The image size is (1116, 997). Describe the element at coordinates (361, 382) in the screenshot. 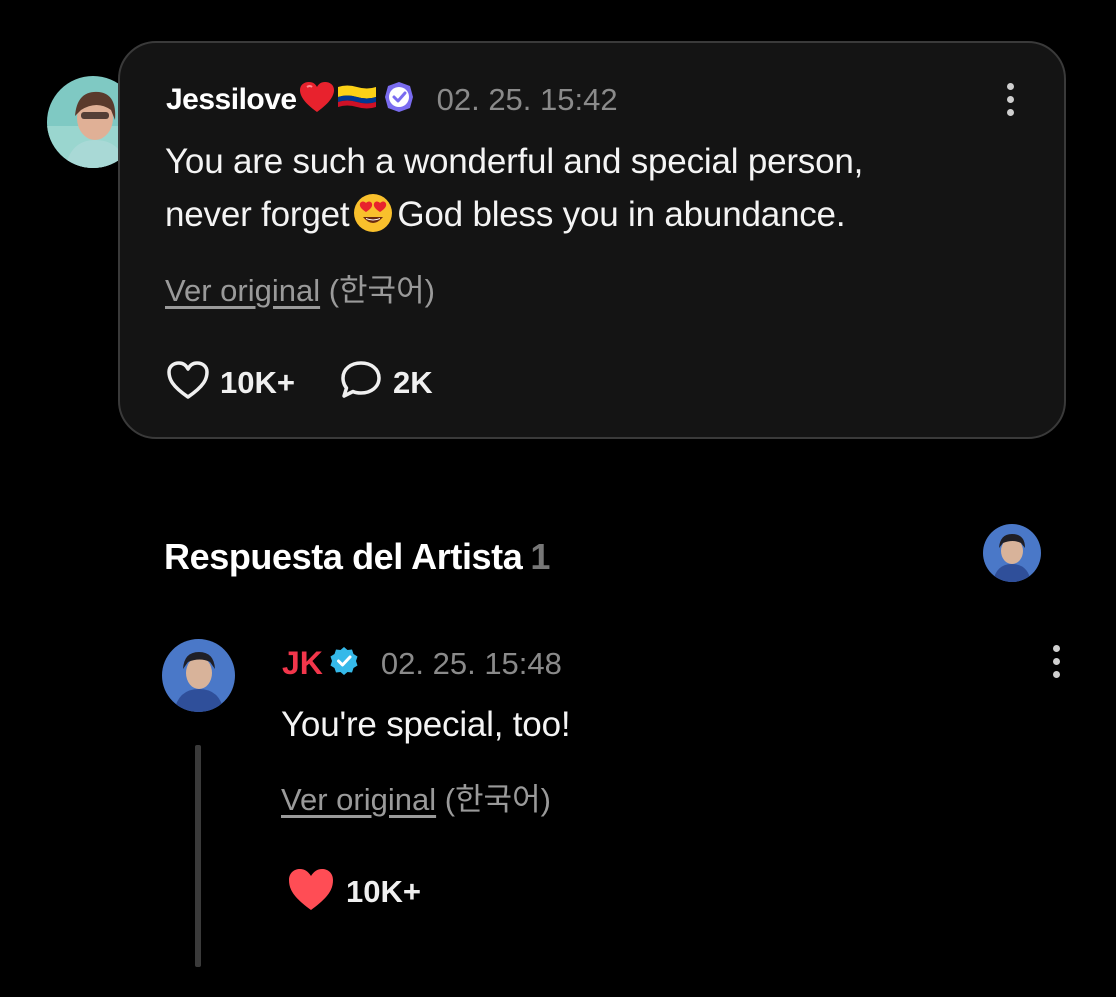

I see `comment-bubble-icon` at that location.